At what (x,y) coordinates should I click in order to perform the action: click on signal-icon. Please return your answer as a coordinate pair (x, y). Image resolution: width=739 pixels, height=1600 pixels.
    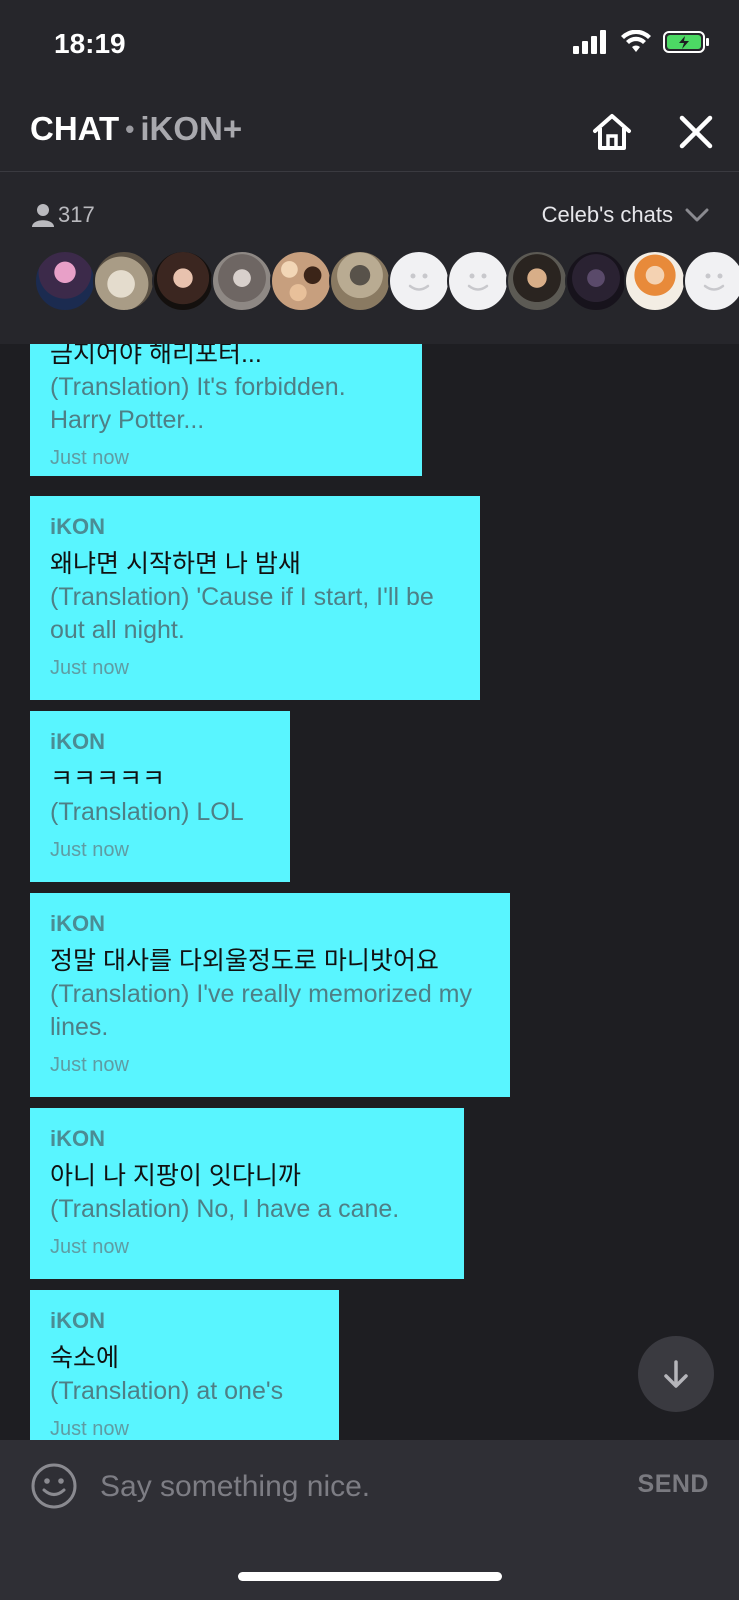
    Looking at the image, I should click on (591, 44).